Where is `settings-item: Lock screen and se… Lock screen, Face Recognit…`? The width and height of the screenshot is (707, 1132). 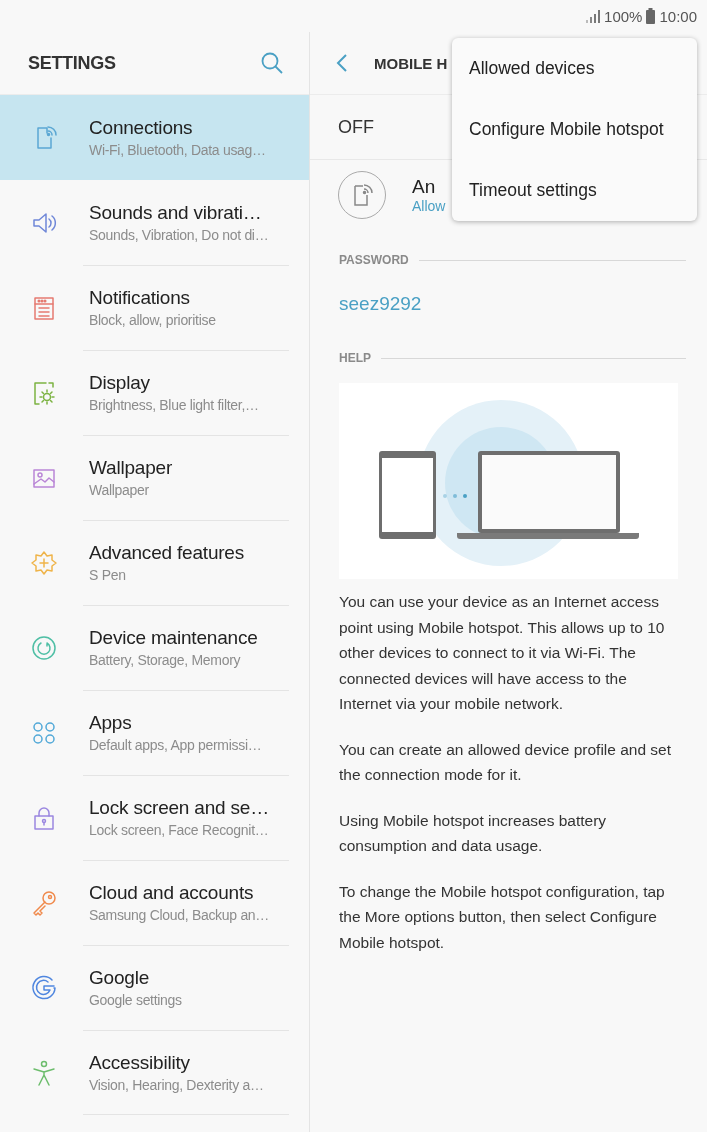
settings-item: Lock screen and se… Lock screen, Face Recognit… is located at coordinates (154, 817).